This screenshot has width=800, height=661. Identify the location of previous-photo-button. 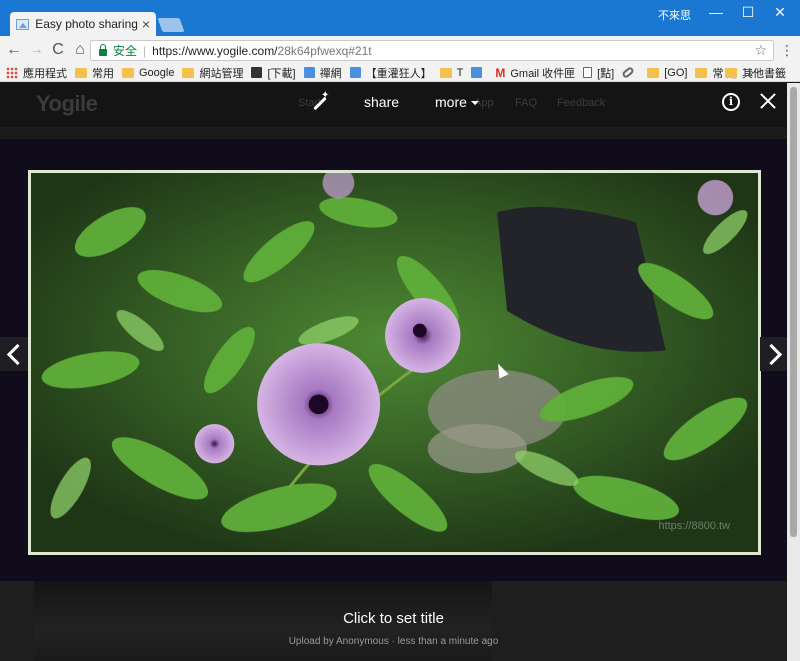
(14, 354).